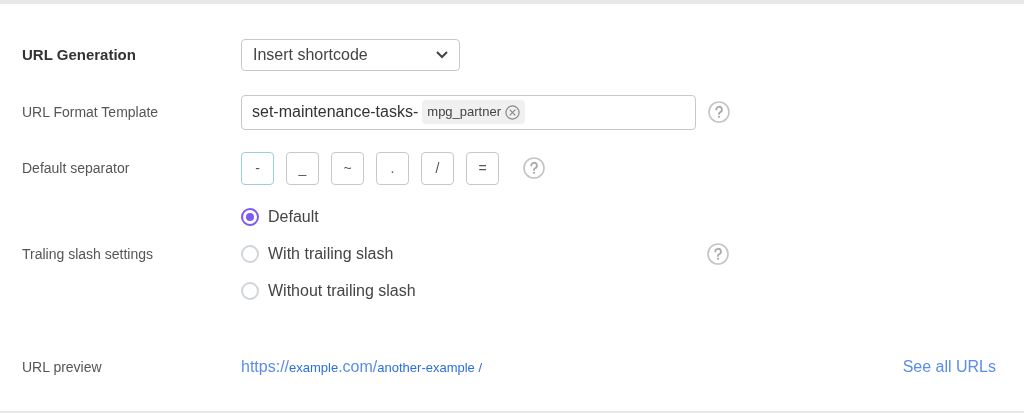 Image resolution: width=1024 pixels, height=413 pixels. I want to click on radio-button, so click(250, 217).